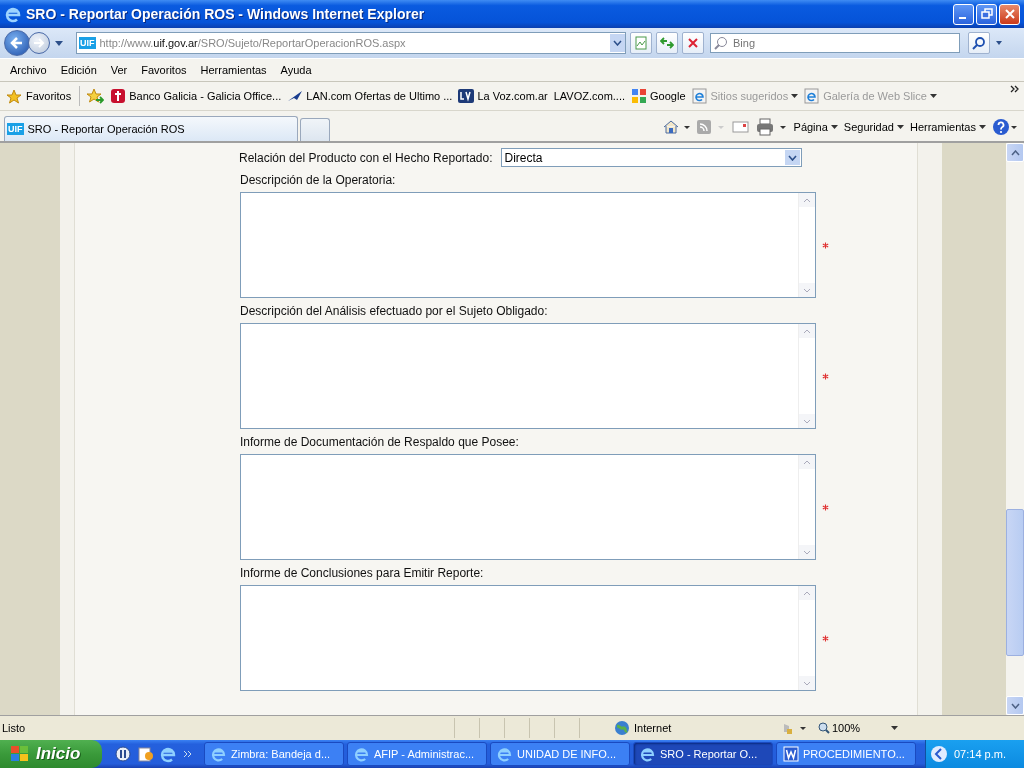 The height and width of the screenshot is (768, 1024). What do you see at coordinates (835, 43) in the screenshot?
I see `search-field: Bing` at bounding box center [835, 43].